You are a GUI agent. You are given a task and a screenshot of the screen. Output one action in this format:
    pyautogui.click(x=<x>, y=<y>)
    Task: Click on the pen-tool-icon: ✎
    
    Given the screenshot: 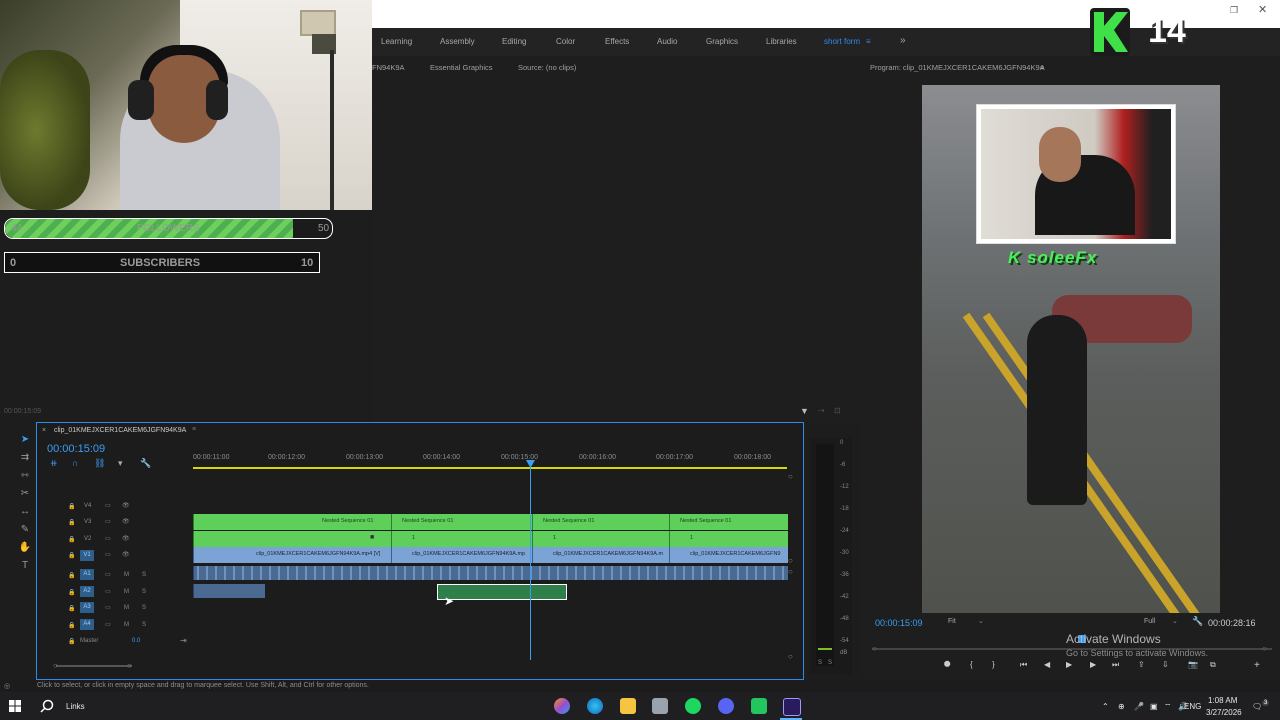 What is the action you would take?
    pyautogui.click(x=25, y=530)
    